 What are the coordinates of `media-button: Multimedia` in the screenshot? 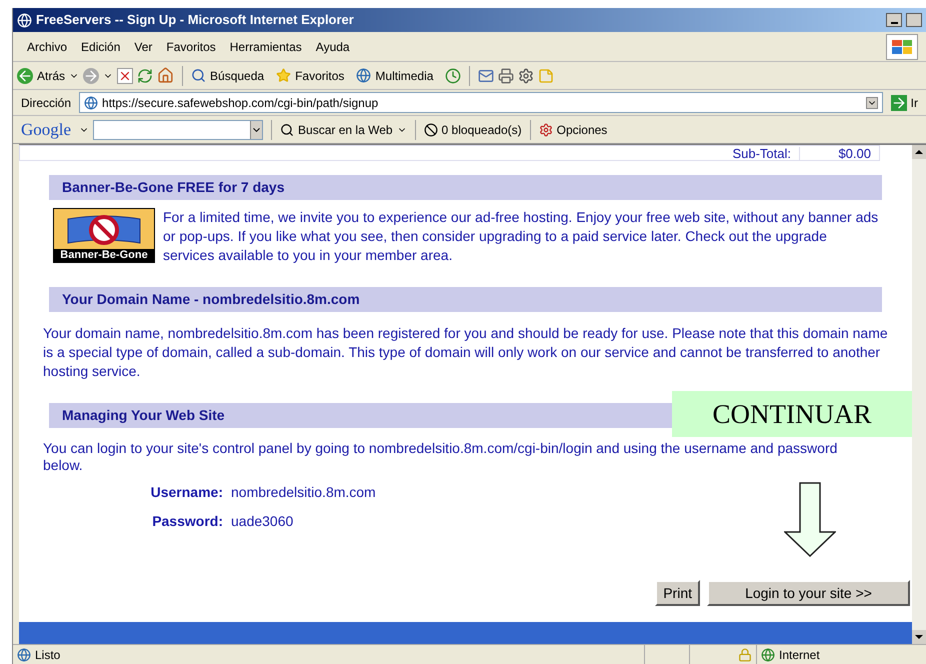 It's located at (395, 75).